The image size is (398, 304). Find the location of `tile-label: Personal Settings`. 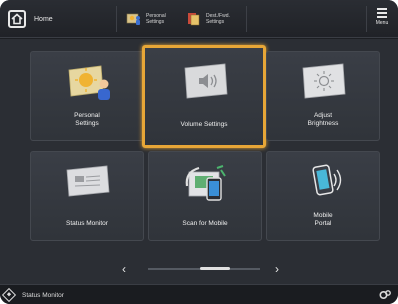

tile-label: Personal Settings is located at coordinates (87, 119).